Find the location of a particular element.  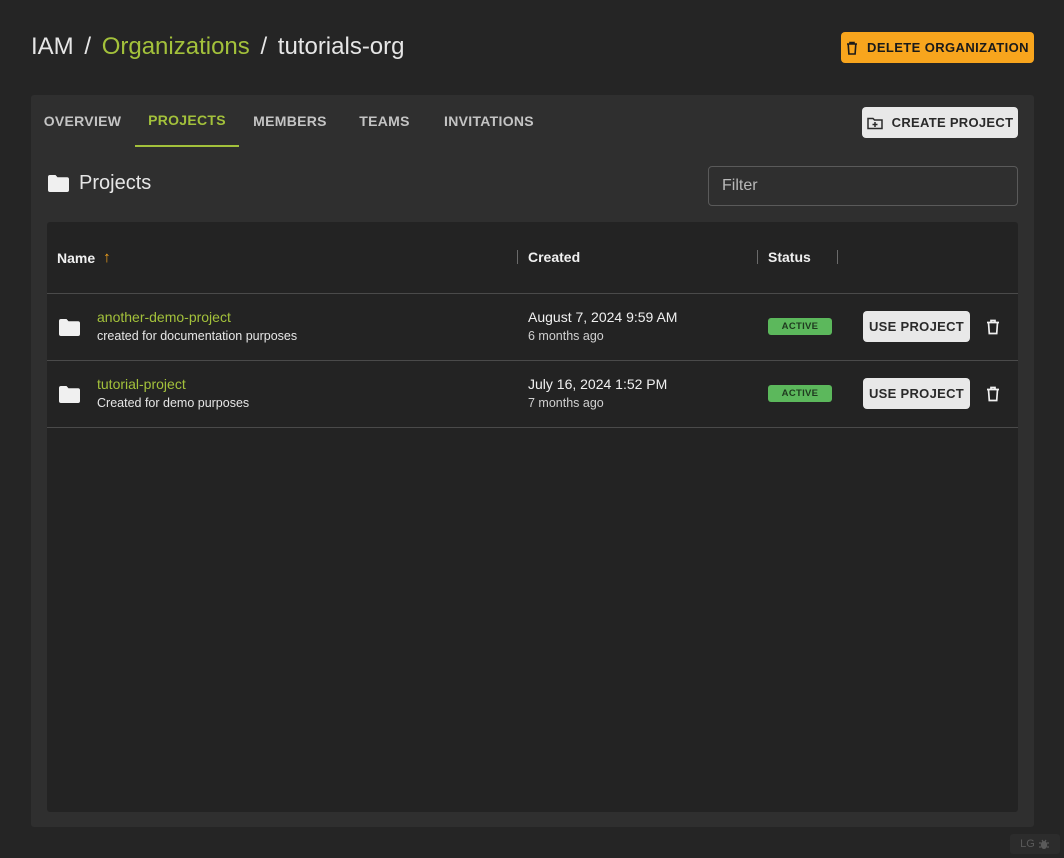

filter-input is located at coordinates (863, 186).